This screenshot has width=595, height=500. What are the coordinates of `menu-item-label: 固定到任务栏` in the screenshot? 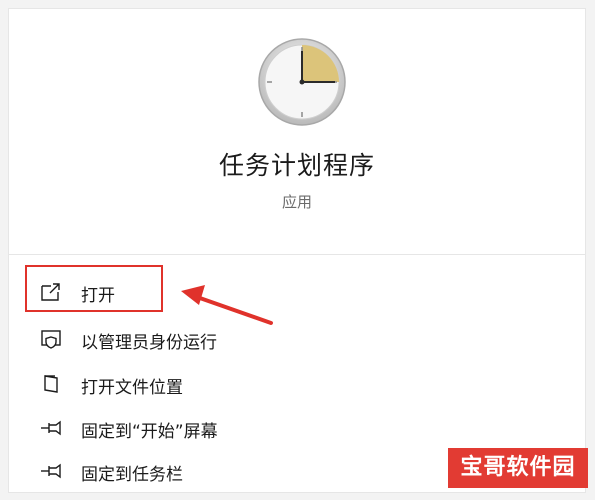 It's located at (132, 475).